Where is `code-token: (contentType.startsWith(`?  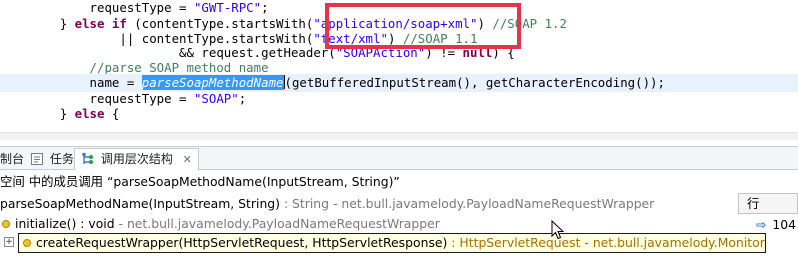
code-token: (contentType.startsWith( is located at coordinates (220, 23).